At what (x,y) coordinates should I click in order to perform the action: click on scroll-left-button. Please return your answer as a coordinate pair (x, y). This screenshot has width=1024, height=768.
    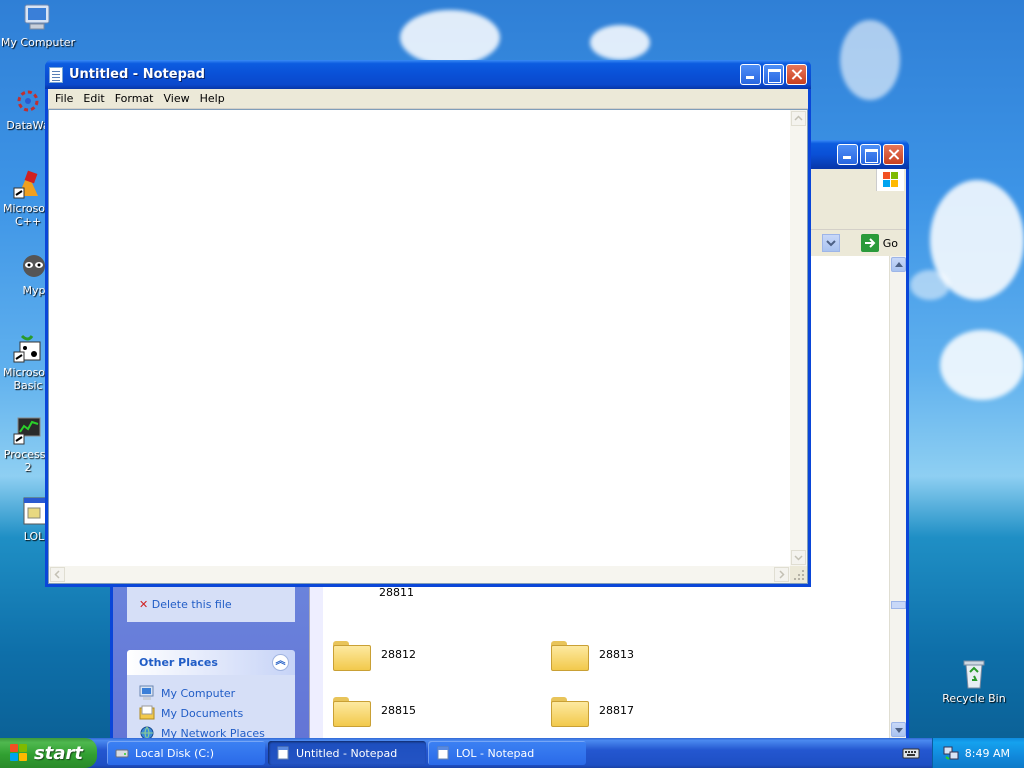
    Looking at the image, I should click on (57, 574).